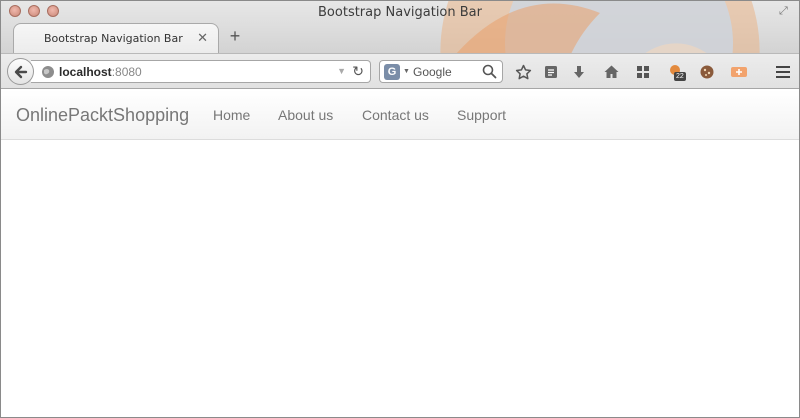 The width and height of the screenshot is (800, 418). What do you see at coordinates (551, 72) in the screenshot?
I see `reading-list-icon` at bounding box center [551, 72].